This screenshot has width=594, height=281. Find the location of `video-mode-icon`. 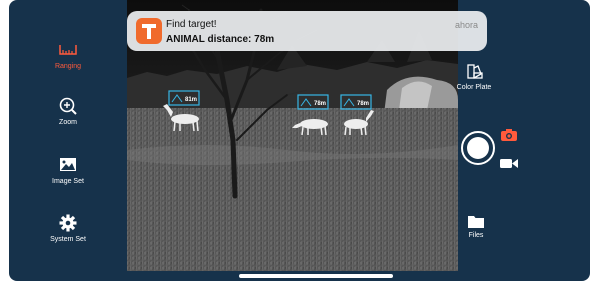

video-mode-icon is located at coordinates (509, 163).